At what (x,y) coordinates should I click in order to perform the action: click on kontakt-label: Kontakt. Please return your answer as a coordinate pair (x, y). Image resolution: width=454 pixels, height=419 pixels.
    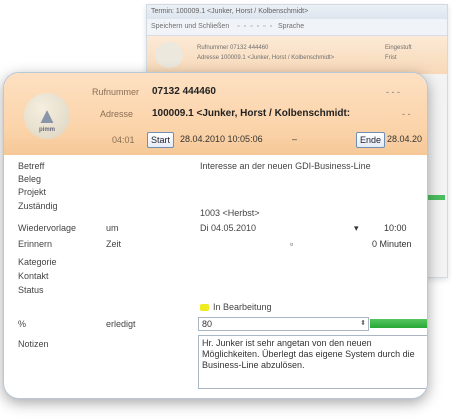
    Looking at the image, I should click on (33, 276).